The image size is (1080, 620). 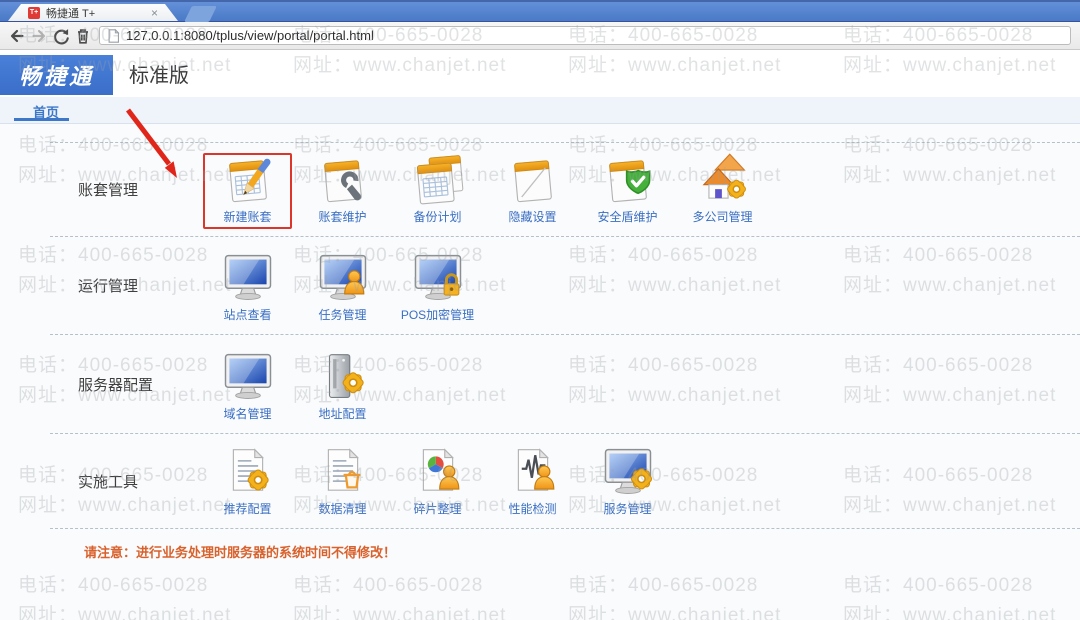 What do you see at coordinates (540, 11) in the screenshot?
I see `browser-tab-strip: T+ 畅捷通 T+ ×` at bounding box center [540, 11].